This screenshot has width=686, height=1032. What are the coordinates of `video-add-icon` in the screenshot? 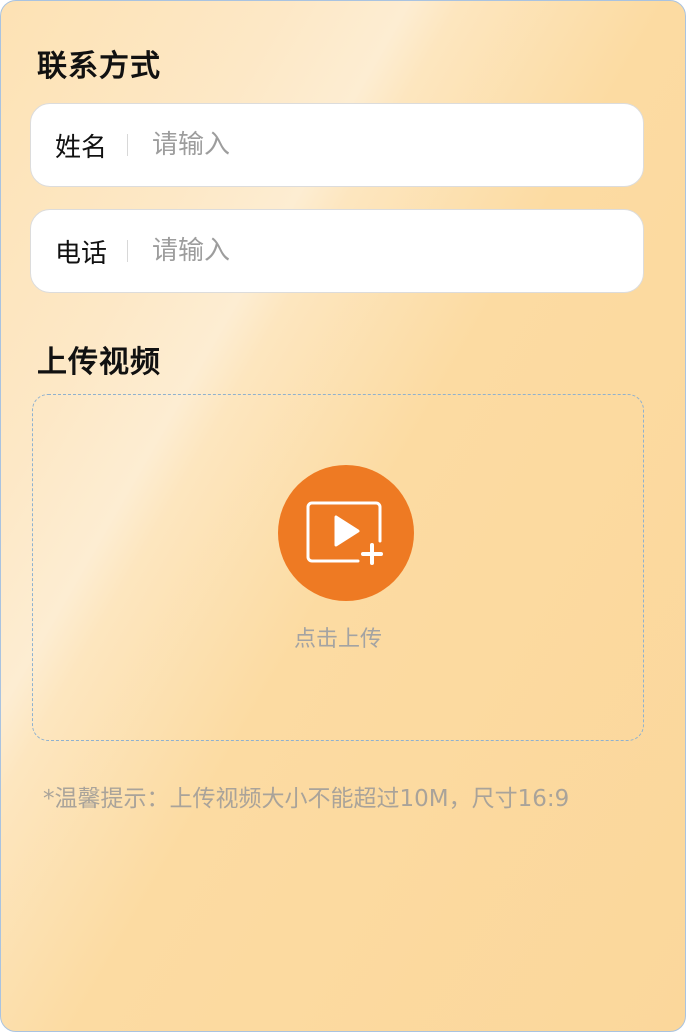 It's located at (344, 533).